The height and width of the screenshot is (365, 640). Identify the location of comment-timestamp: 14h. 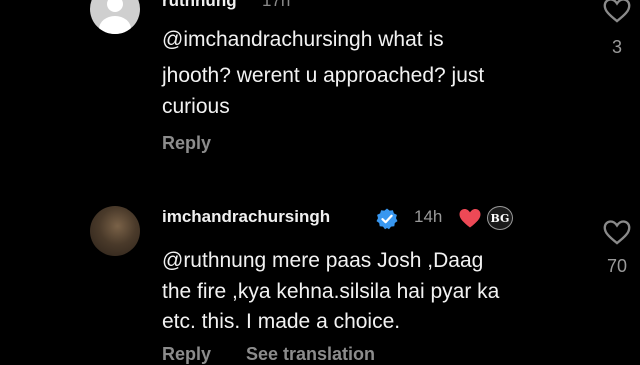
(428, 216).